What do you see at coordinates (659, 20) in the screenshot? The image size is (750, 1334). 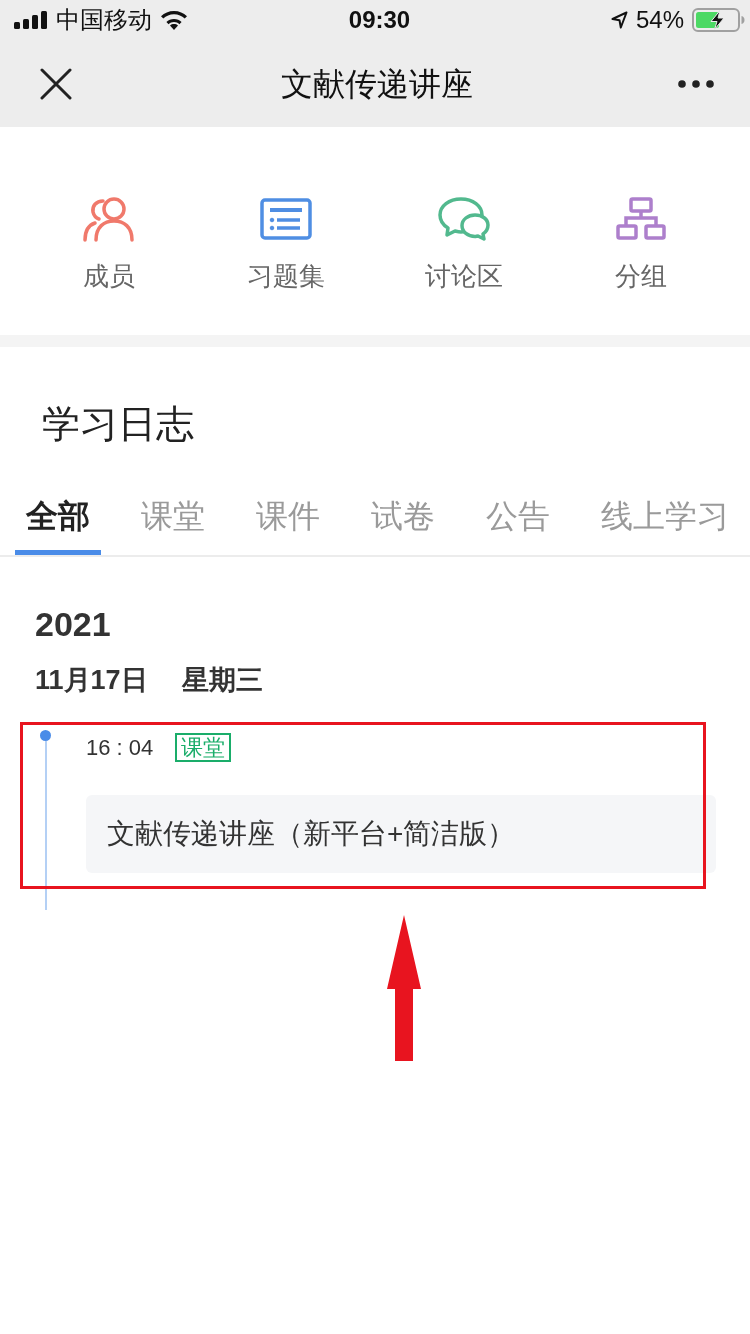 I see `battery-percent: 54%` at bounding box center [659, 20].